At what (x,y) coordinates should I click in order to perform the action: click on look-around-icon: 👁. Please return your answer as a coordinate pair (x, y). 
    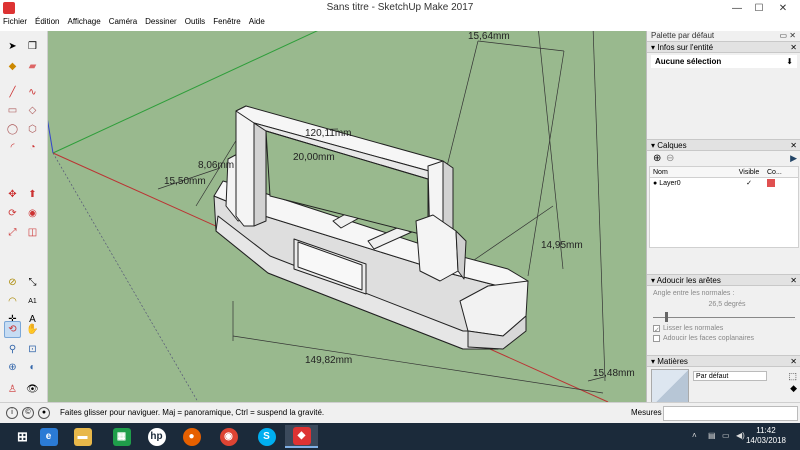
    Looking at the image, I should click on (32, 389).